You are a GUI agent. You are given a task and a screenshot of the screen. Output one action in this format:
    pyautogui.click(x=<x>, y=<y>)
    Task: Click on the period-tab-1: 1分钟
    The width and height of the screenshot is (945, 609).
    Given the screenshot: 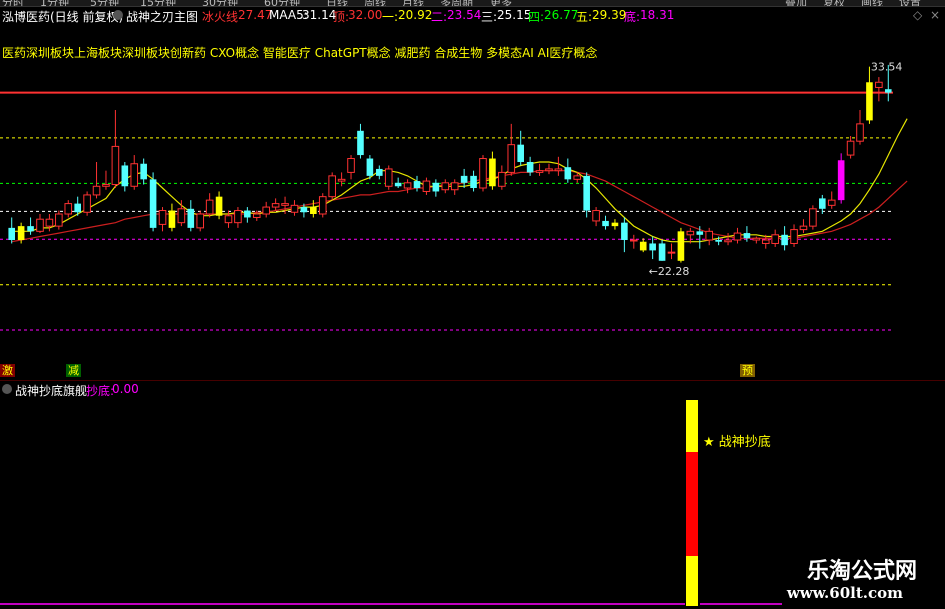 What is the action you would take?
    pyautogui.click(x=54, y=3)
    